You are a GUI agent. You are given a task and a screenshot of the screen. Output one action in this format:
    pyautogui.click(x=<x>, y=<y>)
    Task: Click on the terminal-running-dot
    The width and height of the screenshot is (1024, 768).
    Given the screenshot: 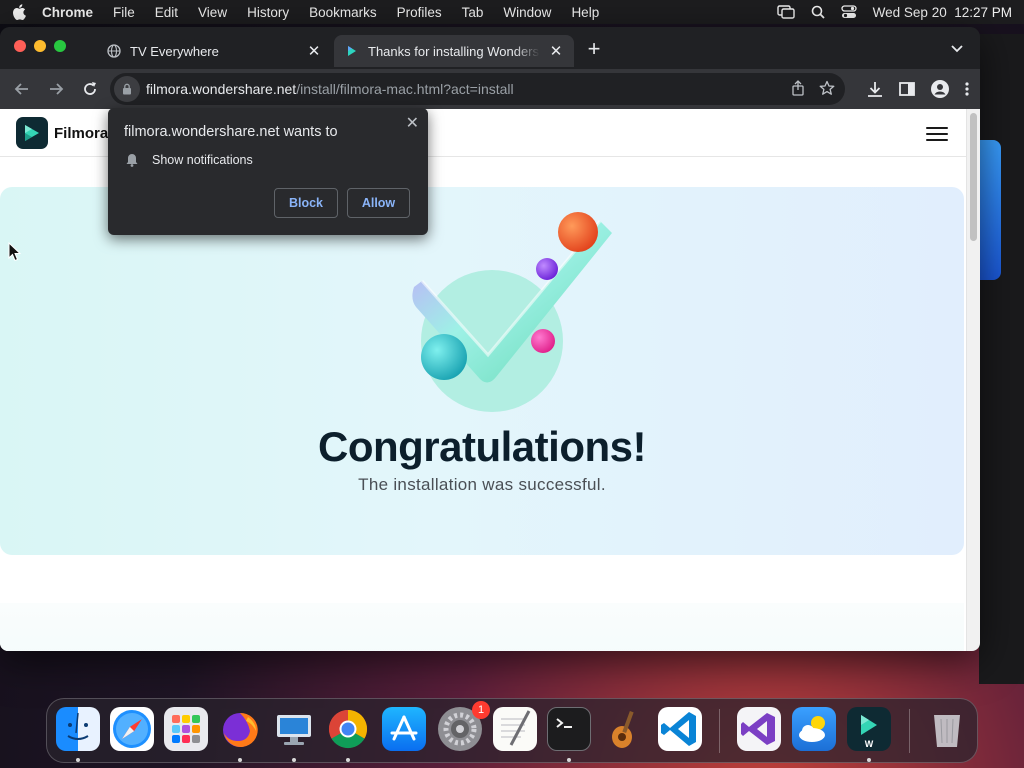 What is the action you would take?
    pyautogui.click(x=569, y=760)
    